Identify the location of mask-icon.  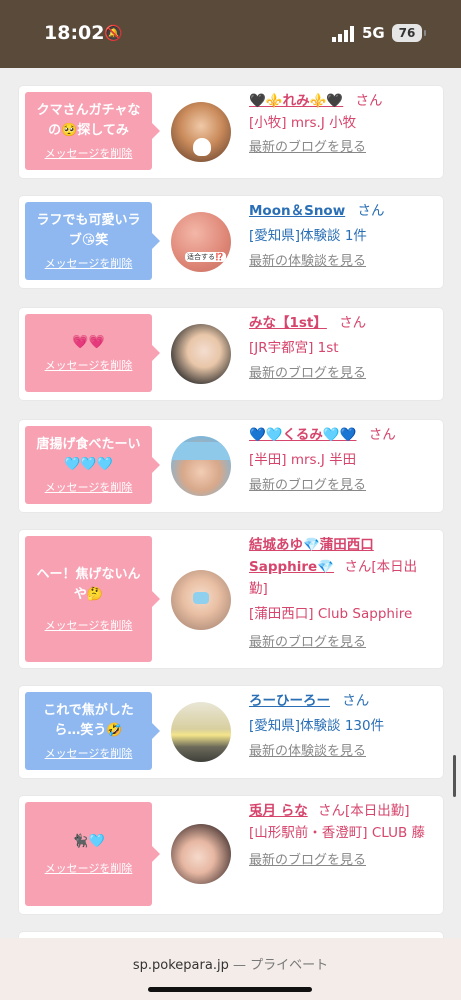
(201, 598).